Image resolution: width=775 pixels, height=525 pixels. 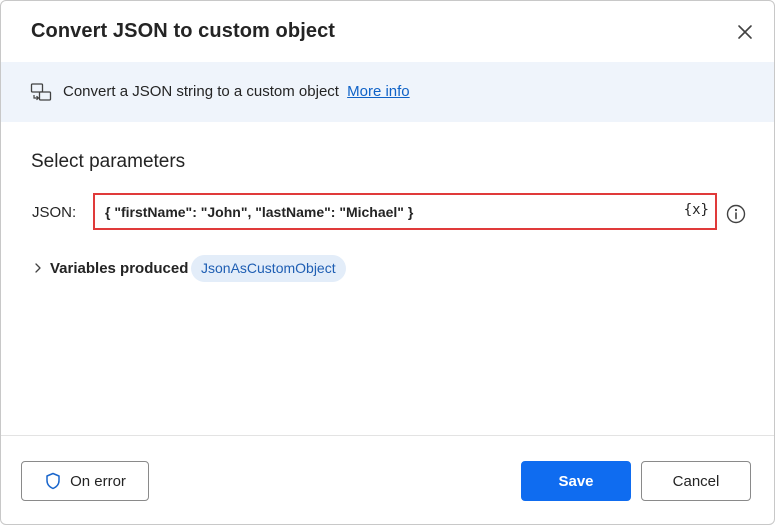 What do you see at coordinates (378, 91) in the screenshot?
I see `more-info-link: More info` at bounding box center [378, 91].